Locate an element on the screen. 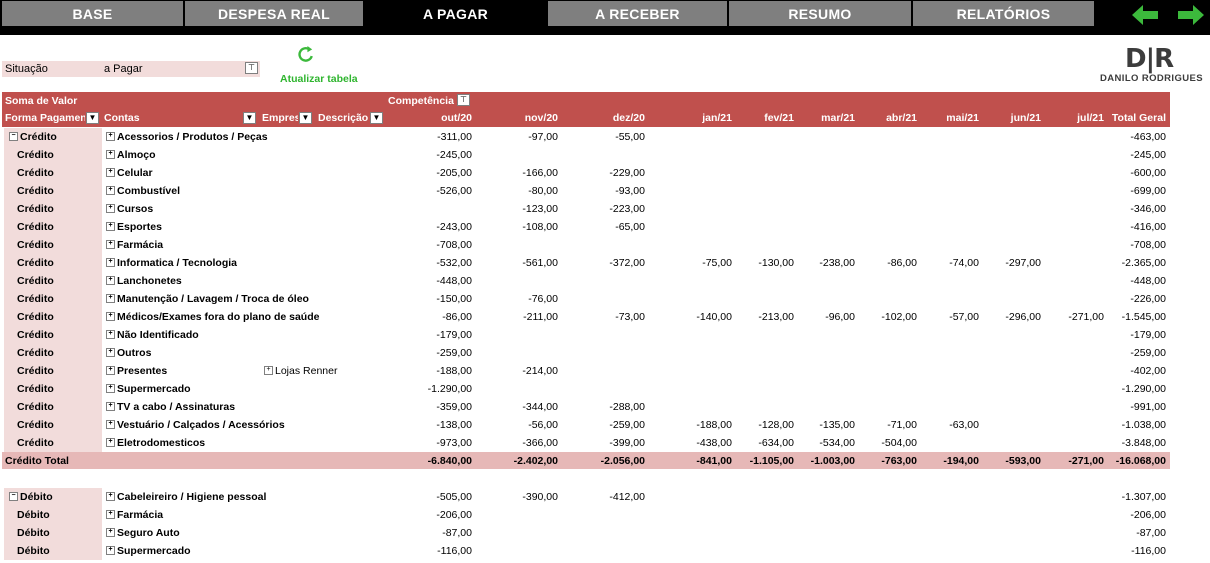  tab-base: BASE is located at coordinates (92, 13).